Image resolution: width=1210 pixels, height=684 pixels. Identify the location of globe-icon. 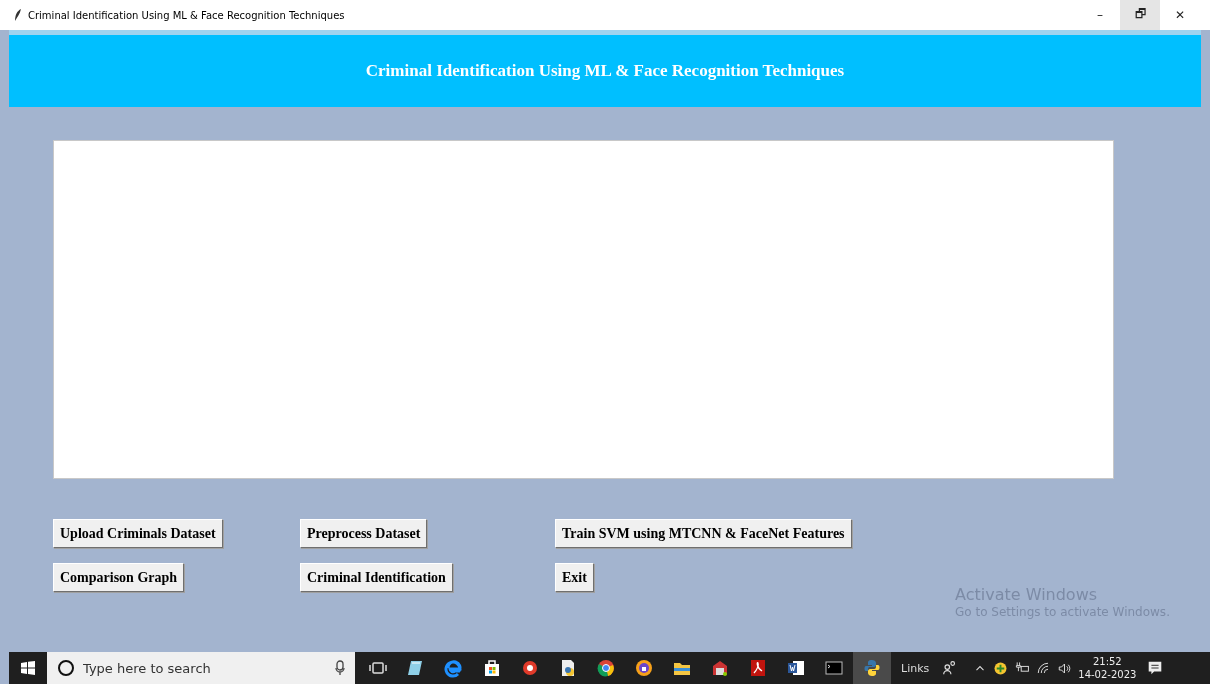
(606, 668).